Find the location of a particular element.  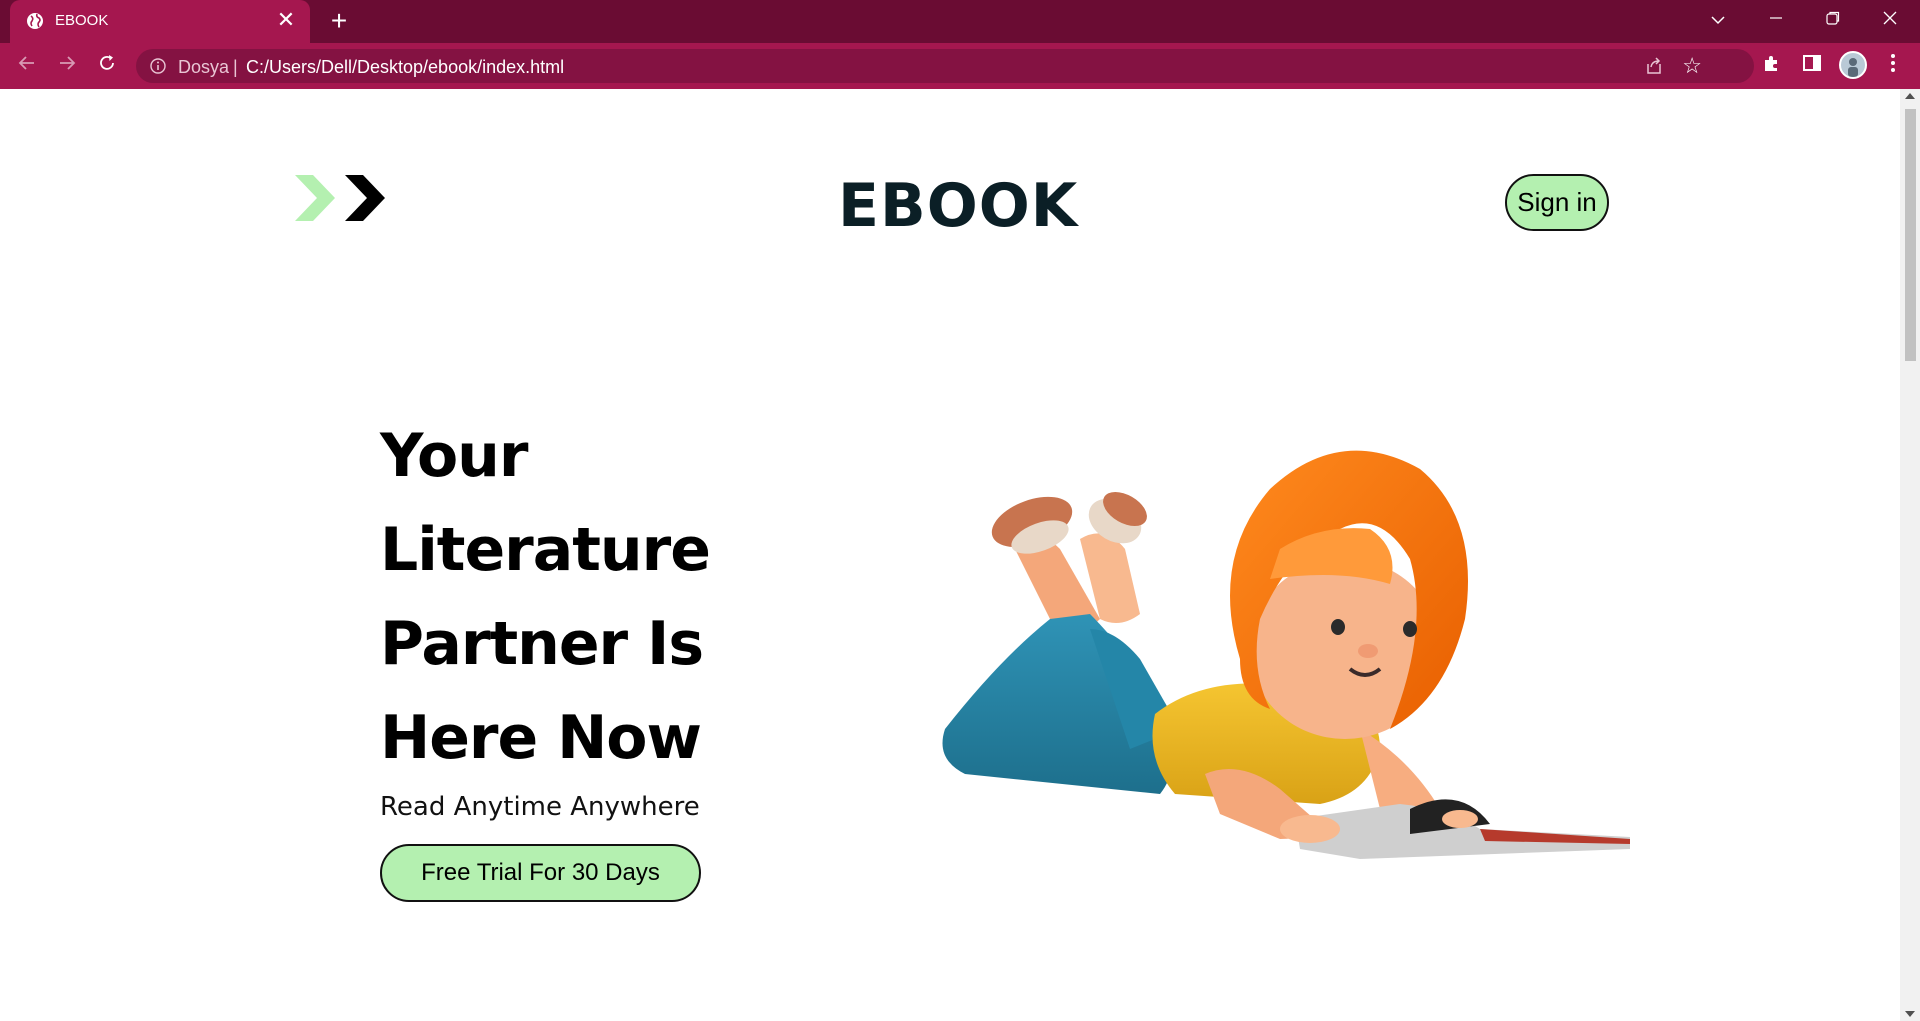

scrollbar-thumb is located at coordinates (1910, 235).